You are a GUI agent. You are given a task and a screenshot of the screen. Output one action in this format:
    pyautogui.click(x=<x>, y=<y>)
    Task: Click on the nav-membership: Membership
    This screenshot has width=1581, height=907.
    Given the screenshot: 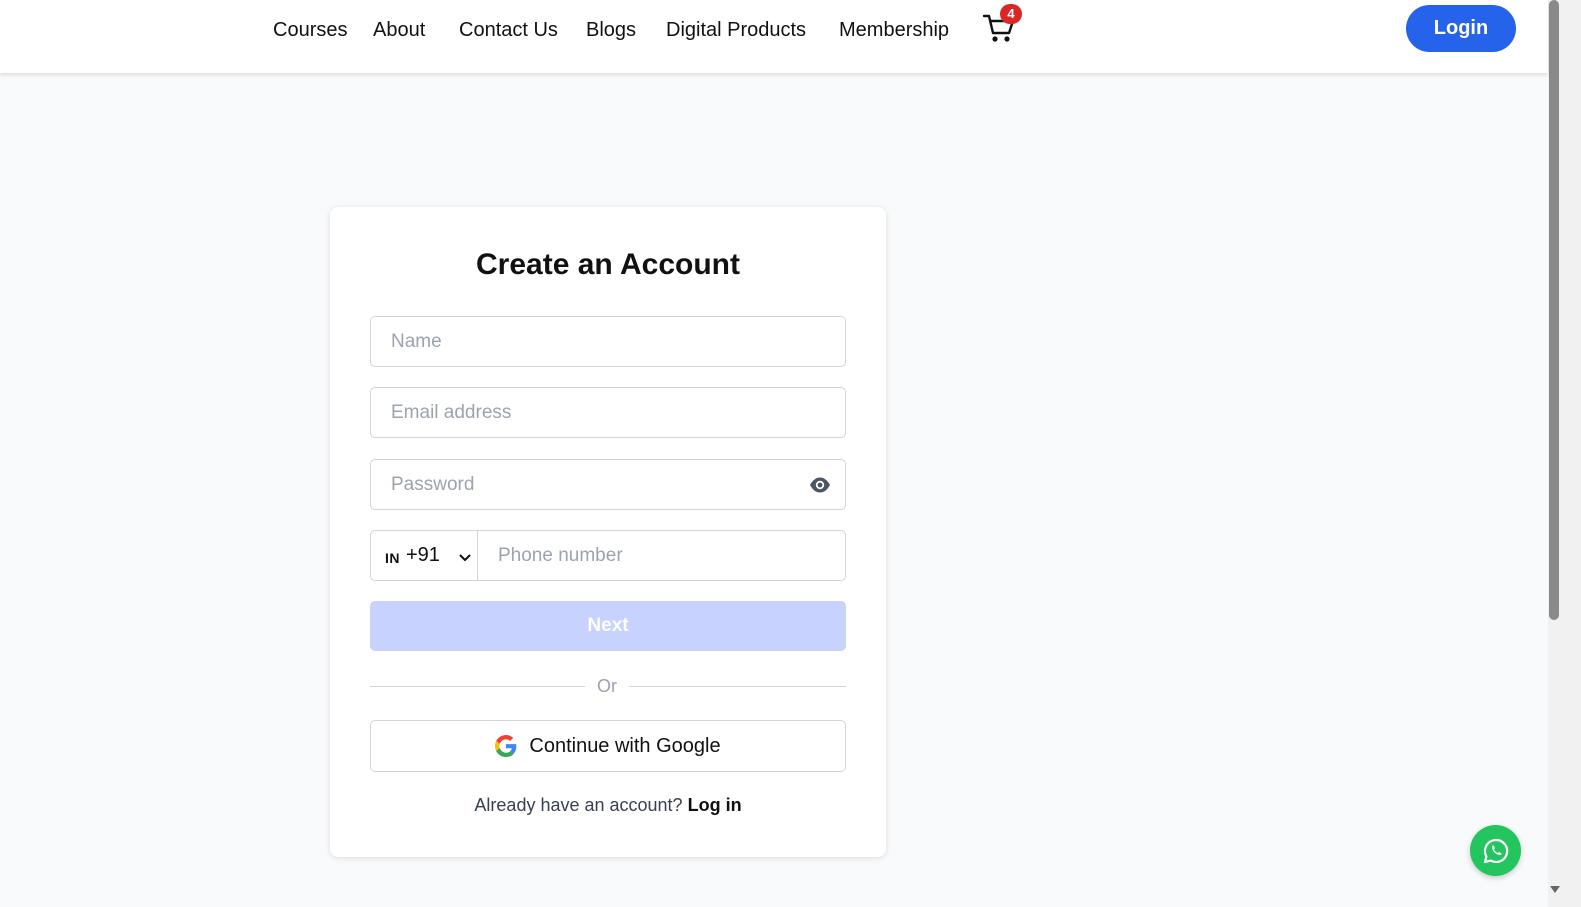 What is the action you would take?
    pyautogui.click(x=894, y=30)
    